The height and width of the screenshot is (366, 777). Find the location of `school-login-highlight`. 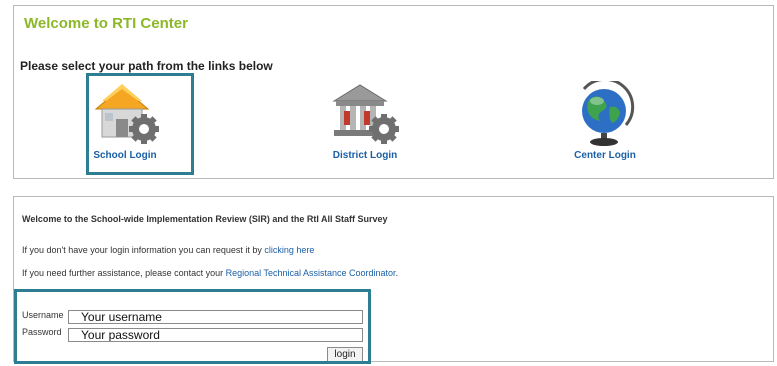

school-login-highlight is located at coordinates (140, 124).